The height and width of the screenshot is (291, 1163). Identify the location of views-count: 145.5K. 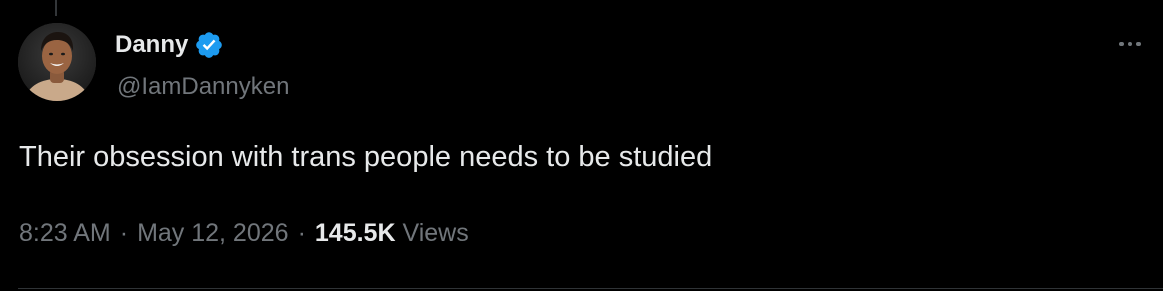
(355, 233).